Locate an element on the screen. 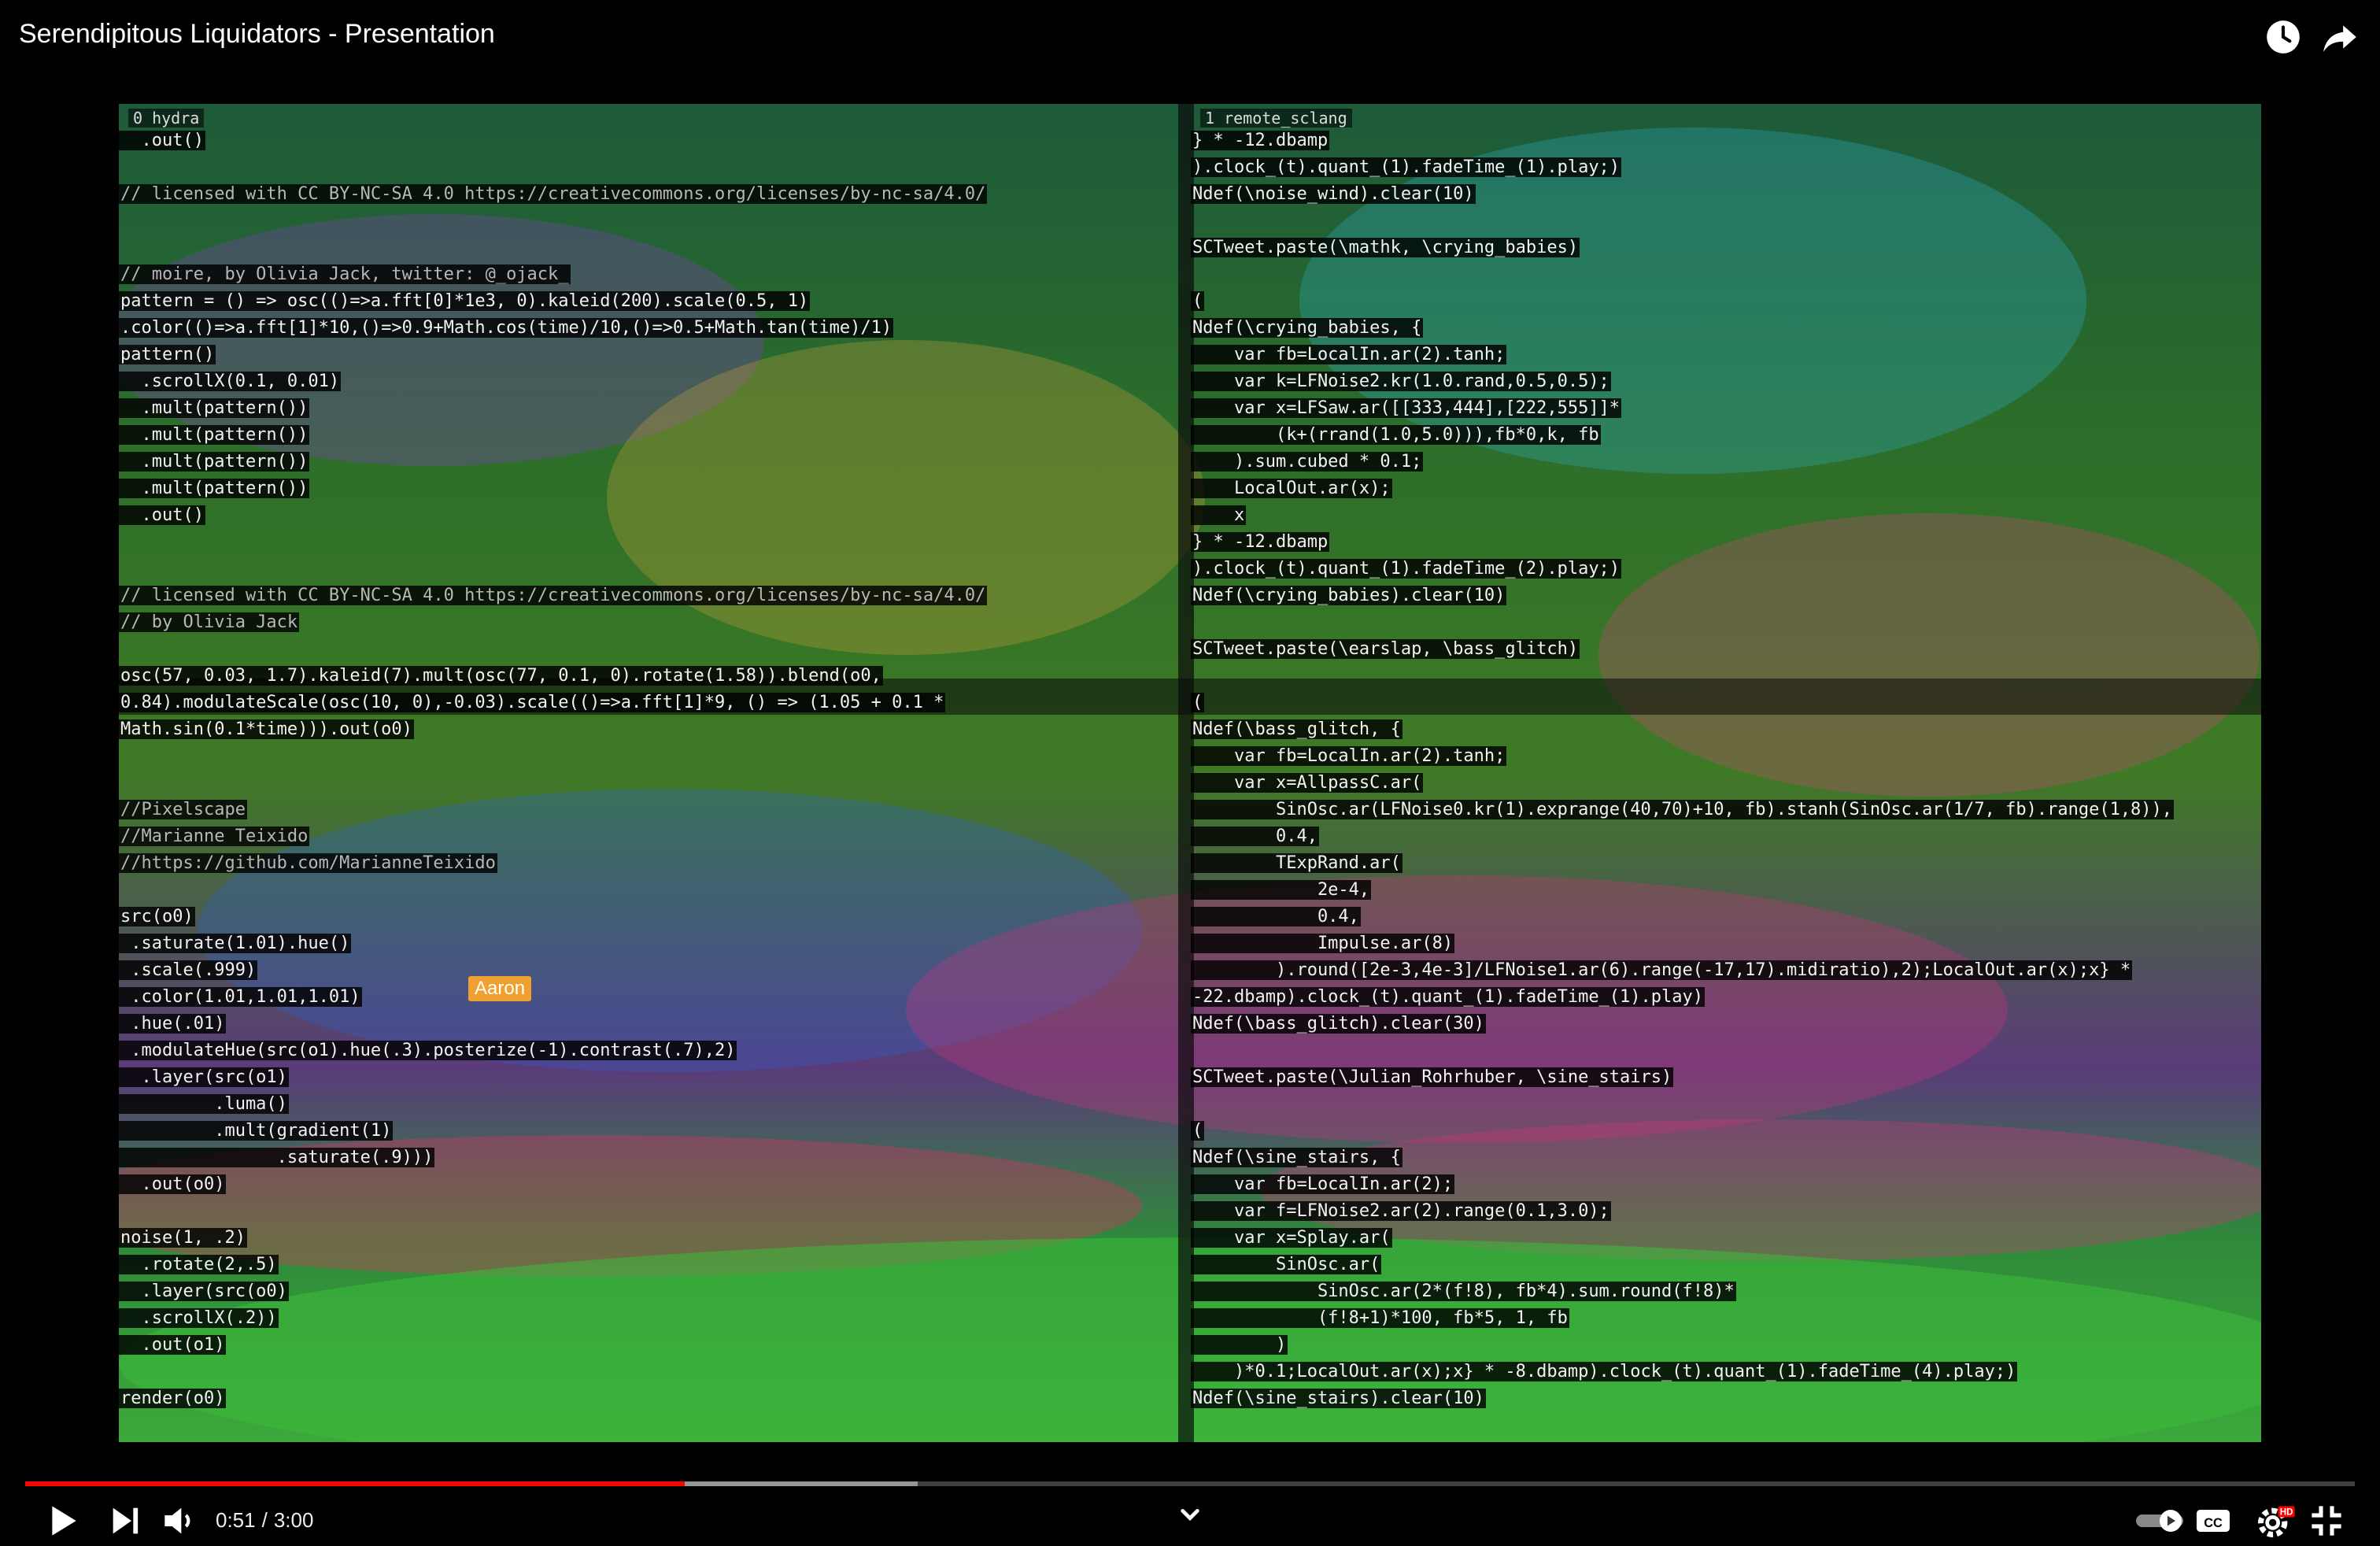  code-line: .layer(src(o0) is located at coordinates (553, 1291).